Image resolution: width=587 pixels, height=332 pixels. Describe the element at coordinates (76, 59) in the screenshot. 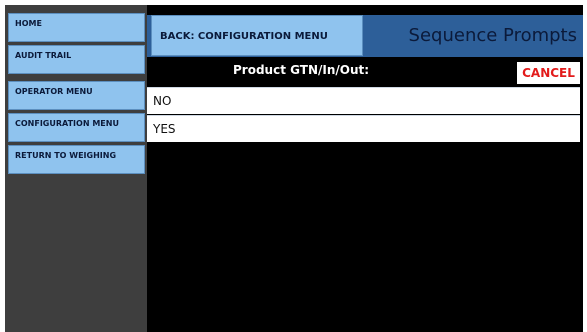

I see `sidebar-item-audit-trail: AUDIT TRAIL` at that location.